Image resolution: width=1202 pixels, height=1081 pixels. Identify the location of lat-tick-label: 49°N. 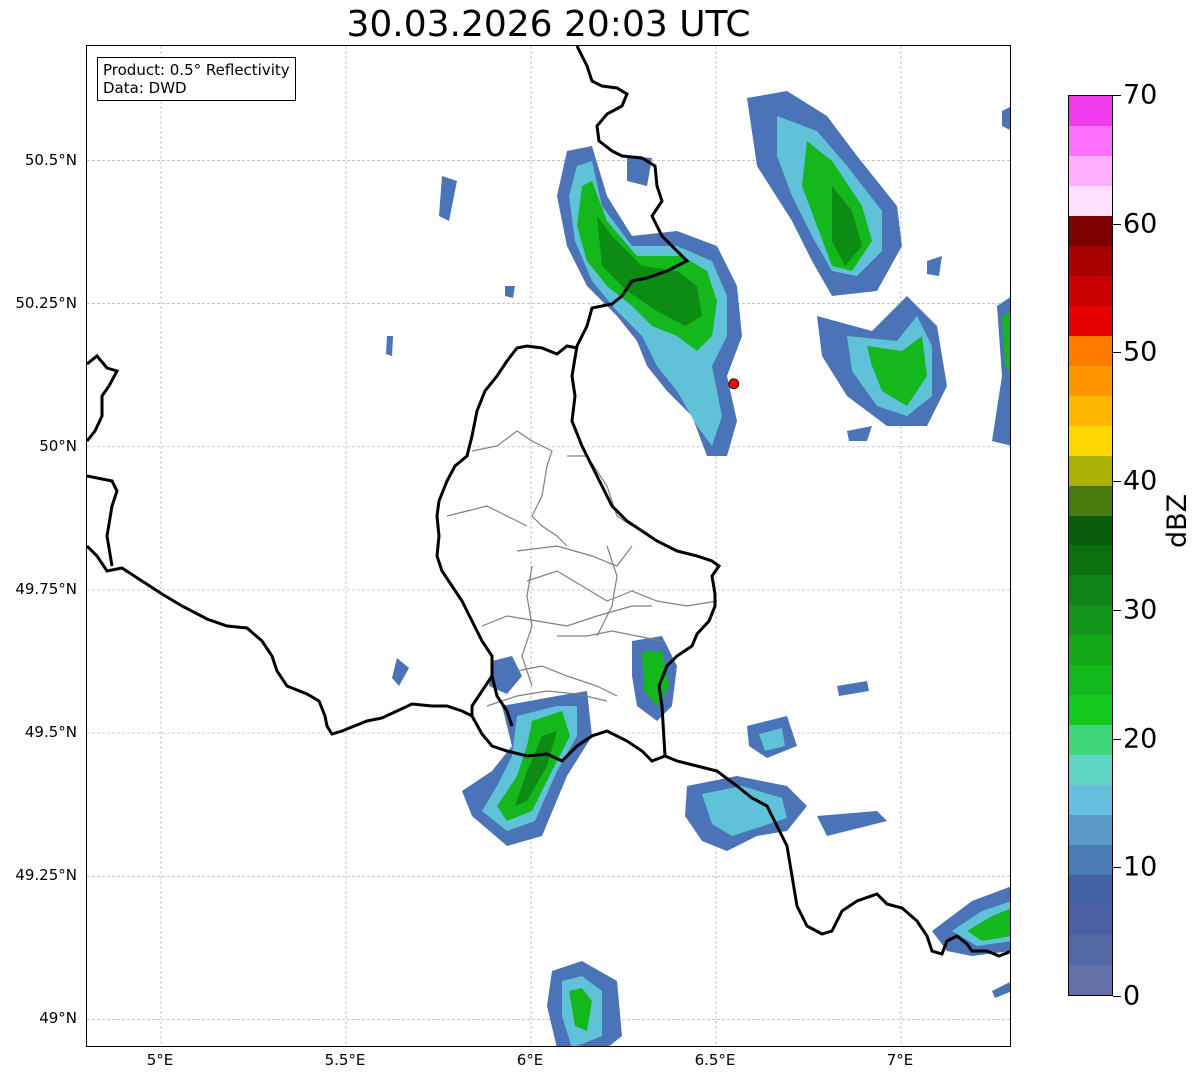
(58, 1018).